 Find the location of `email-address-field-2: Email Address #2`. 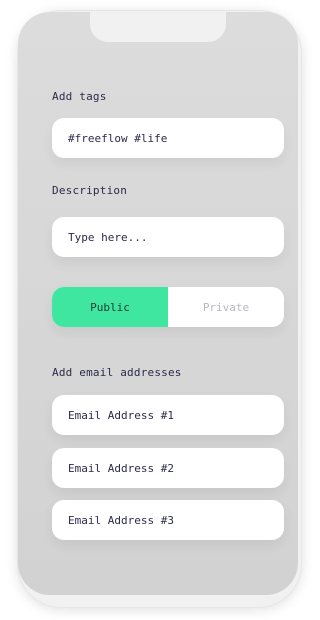

email-address-field-2: Email Address #2 is located at coordinates (168, 468).